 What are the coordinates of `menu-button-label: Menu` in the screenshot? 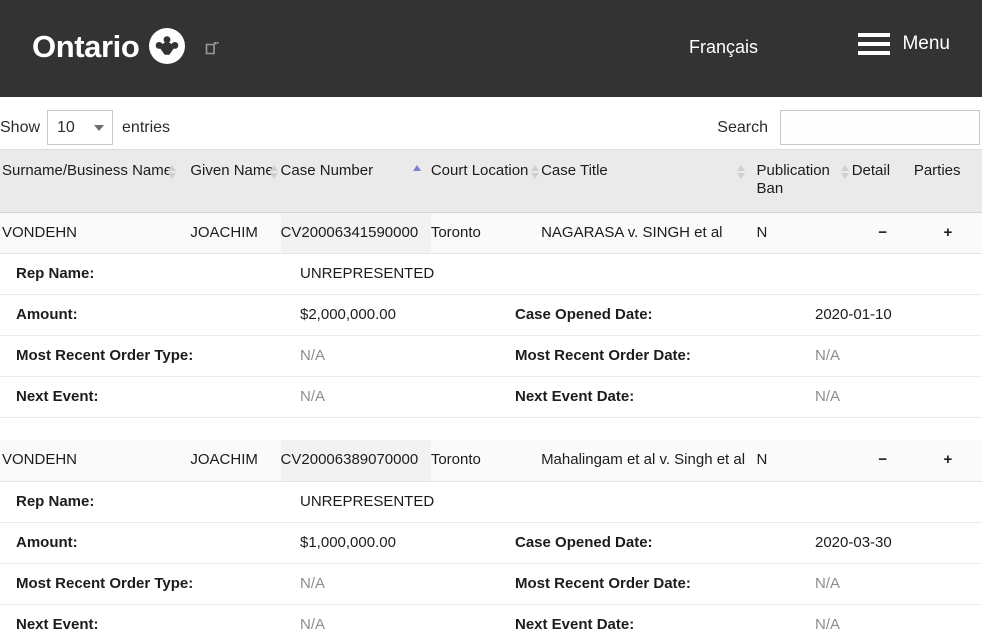 It's located at (926, 43).